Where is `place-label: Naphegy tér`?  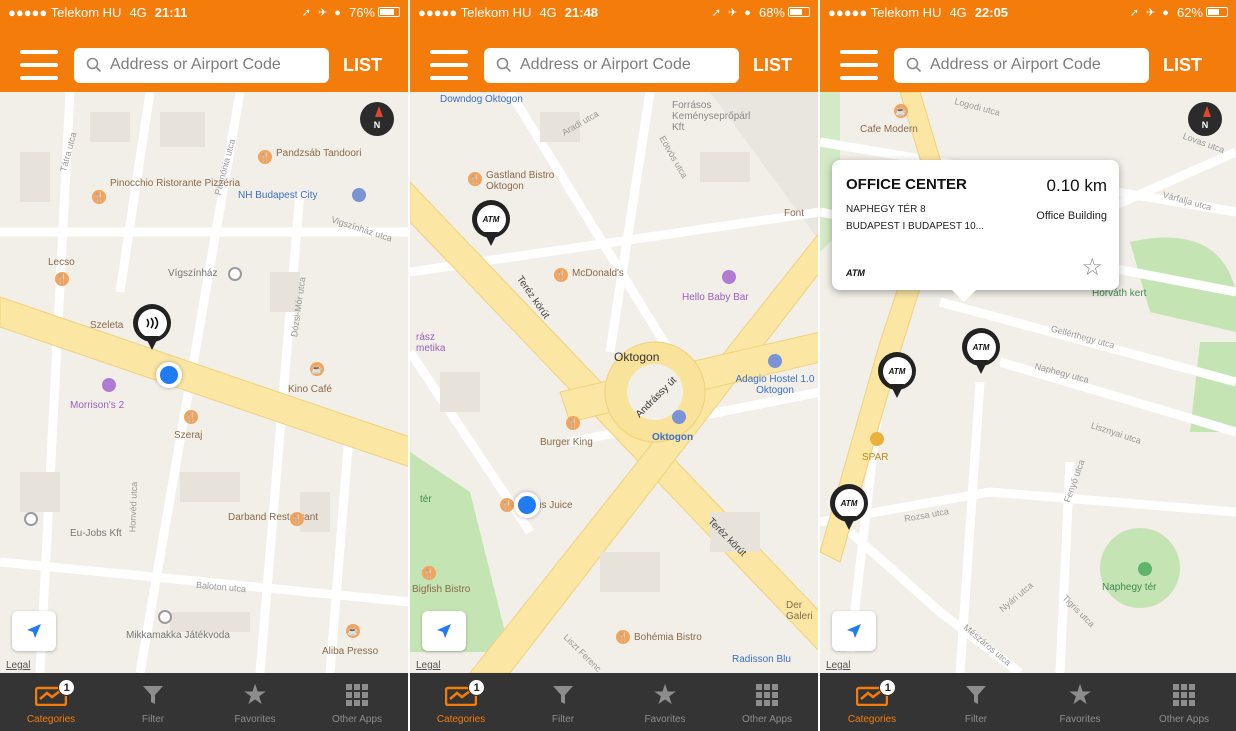 place-label: Naphegy tér is located at coordinates (1129, 587).